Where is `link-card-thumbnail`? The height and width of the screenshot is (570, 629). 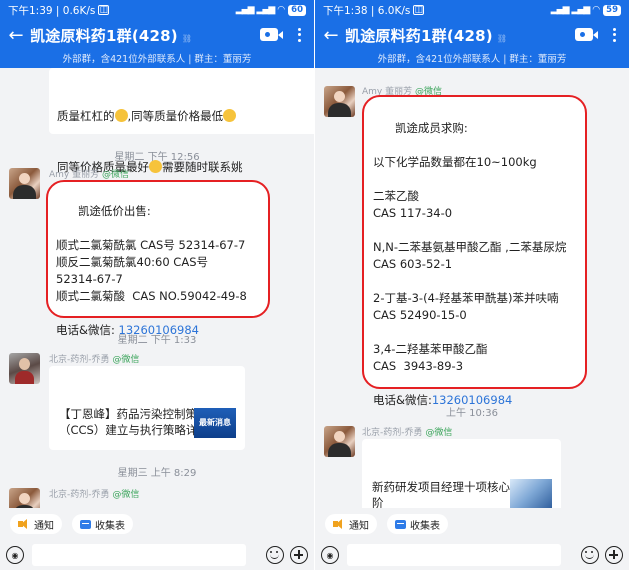
link-card-thumbnail is located at coordinates (531, 493).